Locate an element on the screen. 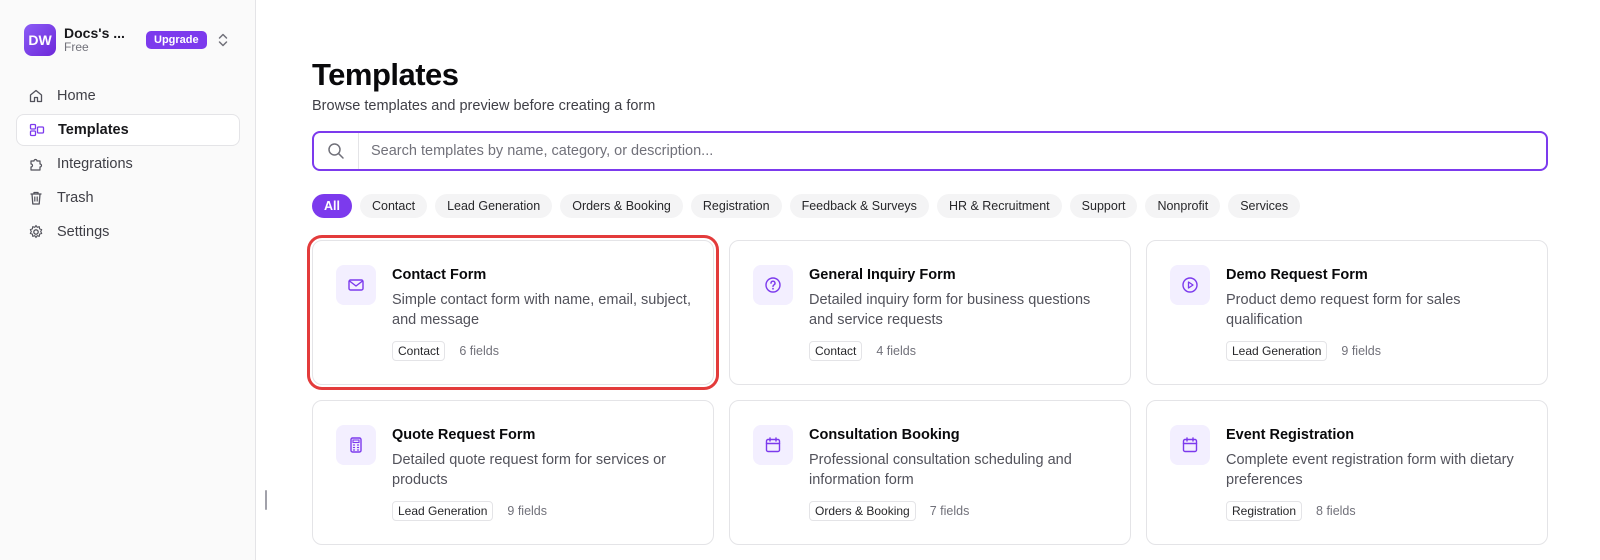 This screenshot has width=1600, height=560. category-badge: Orders & Booking is located at coordinates (862, 511).